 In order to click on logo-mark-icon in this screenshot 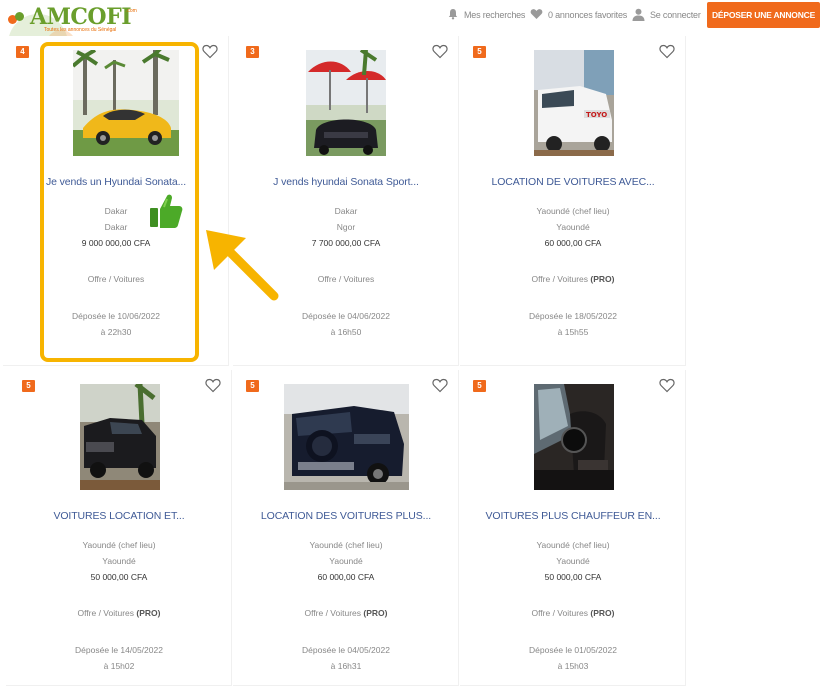, I will do `click(20, 19)`.